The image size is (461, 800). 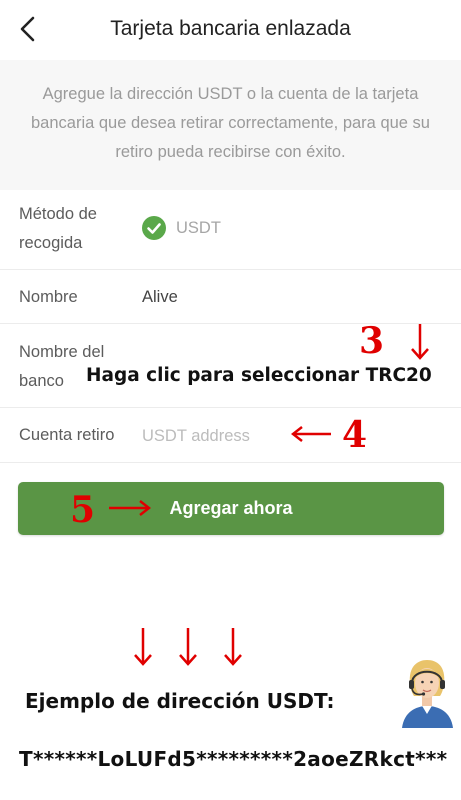 I want to click on header-bar: Tarjeta bancaria enlazada, so click(x=230, y=30).